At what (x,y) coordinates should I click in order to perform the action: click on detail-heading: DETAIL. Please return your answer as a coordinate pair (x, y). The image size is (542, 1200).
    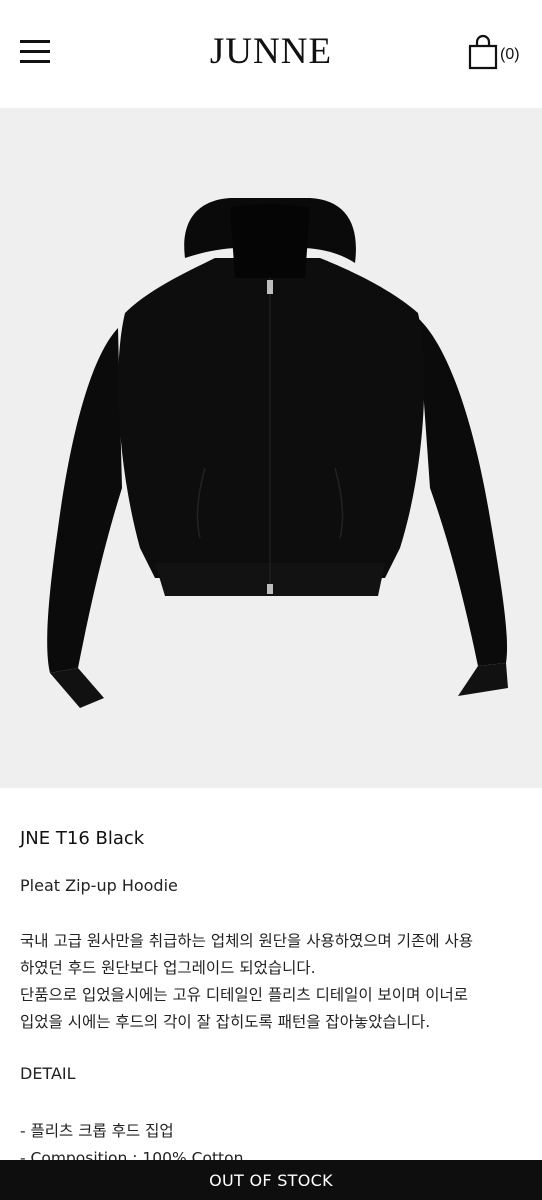
    Looking at the image, I should click on (48, 1073).